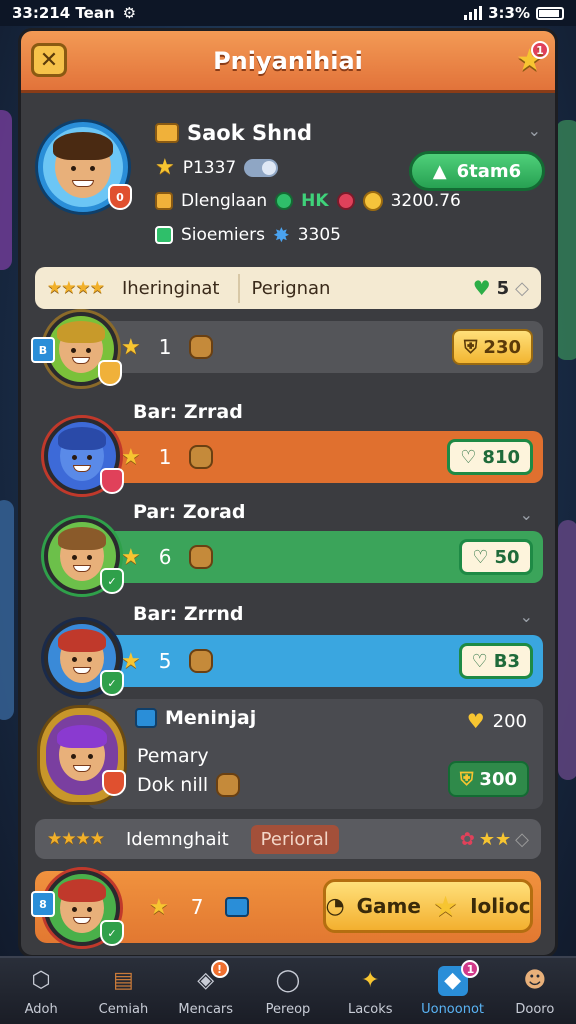 The image size is (576, 1024). What do you see at coordinates (112, 581) in the screenshot?
I see `check-shield-icon: ✓` at bounding box center [112, 581].